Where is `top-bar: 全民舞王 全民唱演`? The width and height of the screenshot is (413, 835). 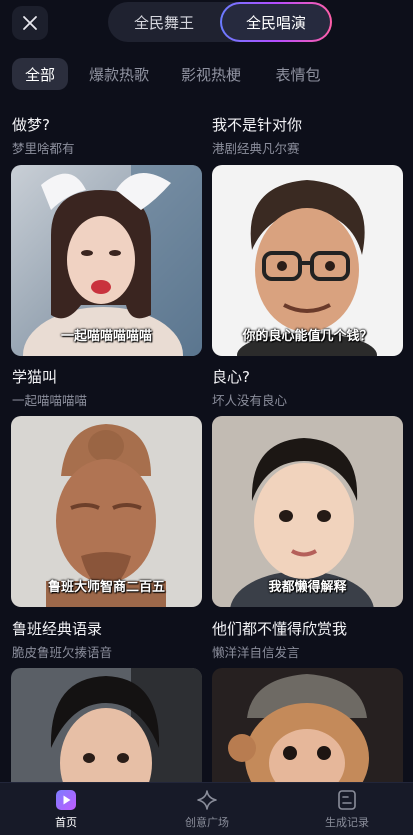
top-bar: 全民舞王 全民唱演 is located at coordinates (206, 23).